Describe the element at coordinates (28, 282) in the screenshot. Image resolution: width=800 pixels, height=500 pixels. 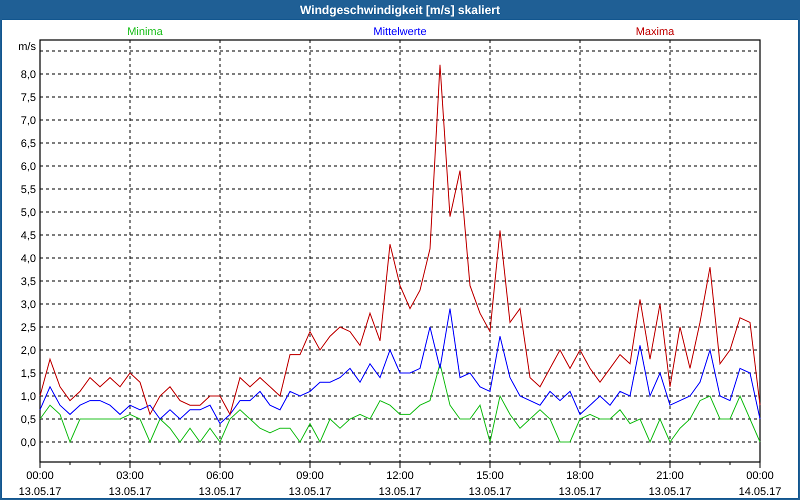
I see `y-tick-label: 3,5` at that location.